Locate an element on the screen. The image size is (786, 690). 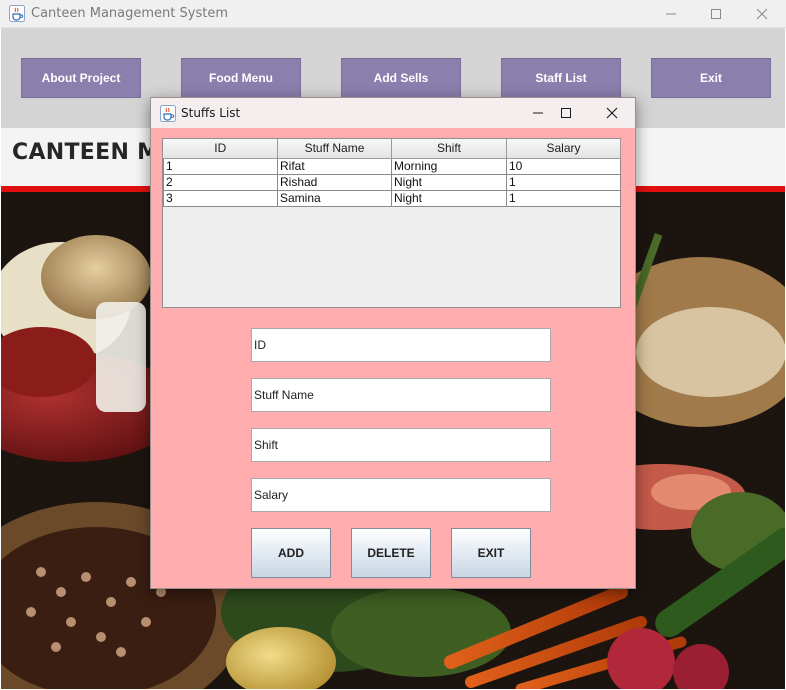
window-title: Canteen Management System is located at coordinates (129, 13).